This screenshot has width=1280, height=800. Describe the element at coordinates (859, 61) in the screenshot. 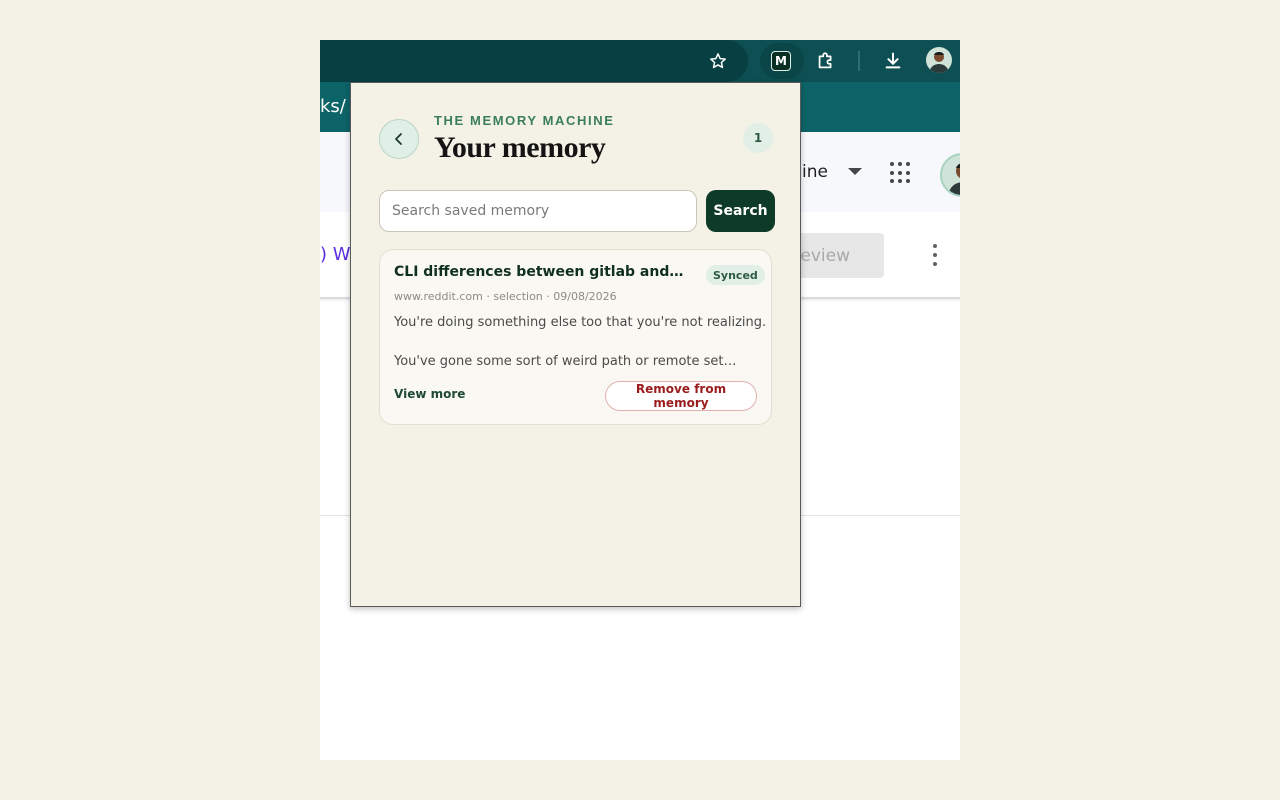

I see `toolbar-separator` at that location.